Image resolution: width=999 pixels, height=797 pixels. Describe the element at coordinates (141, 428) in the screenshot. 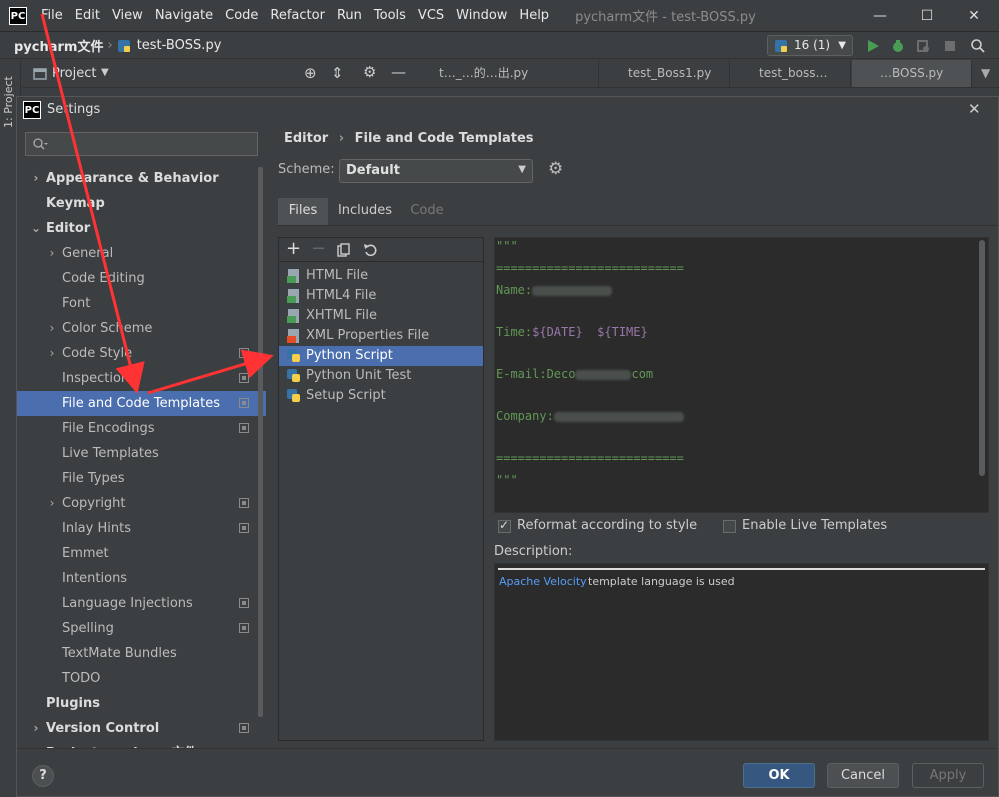

I see `sidebar-item-file-encodings: File Encodings` at that location.